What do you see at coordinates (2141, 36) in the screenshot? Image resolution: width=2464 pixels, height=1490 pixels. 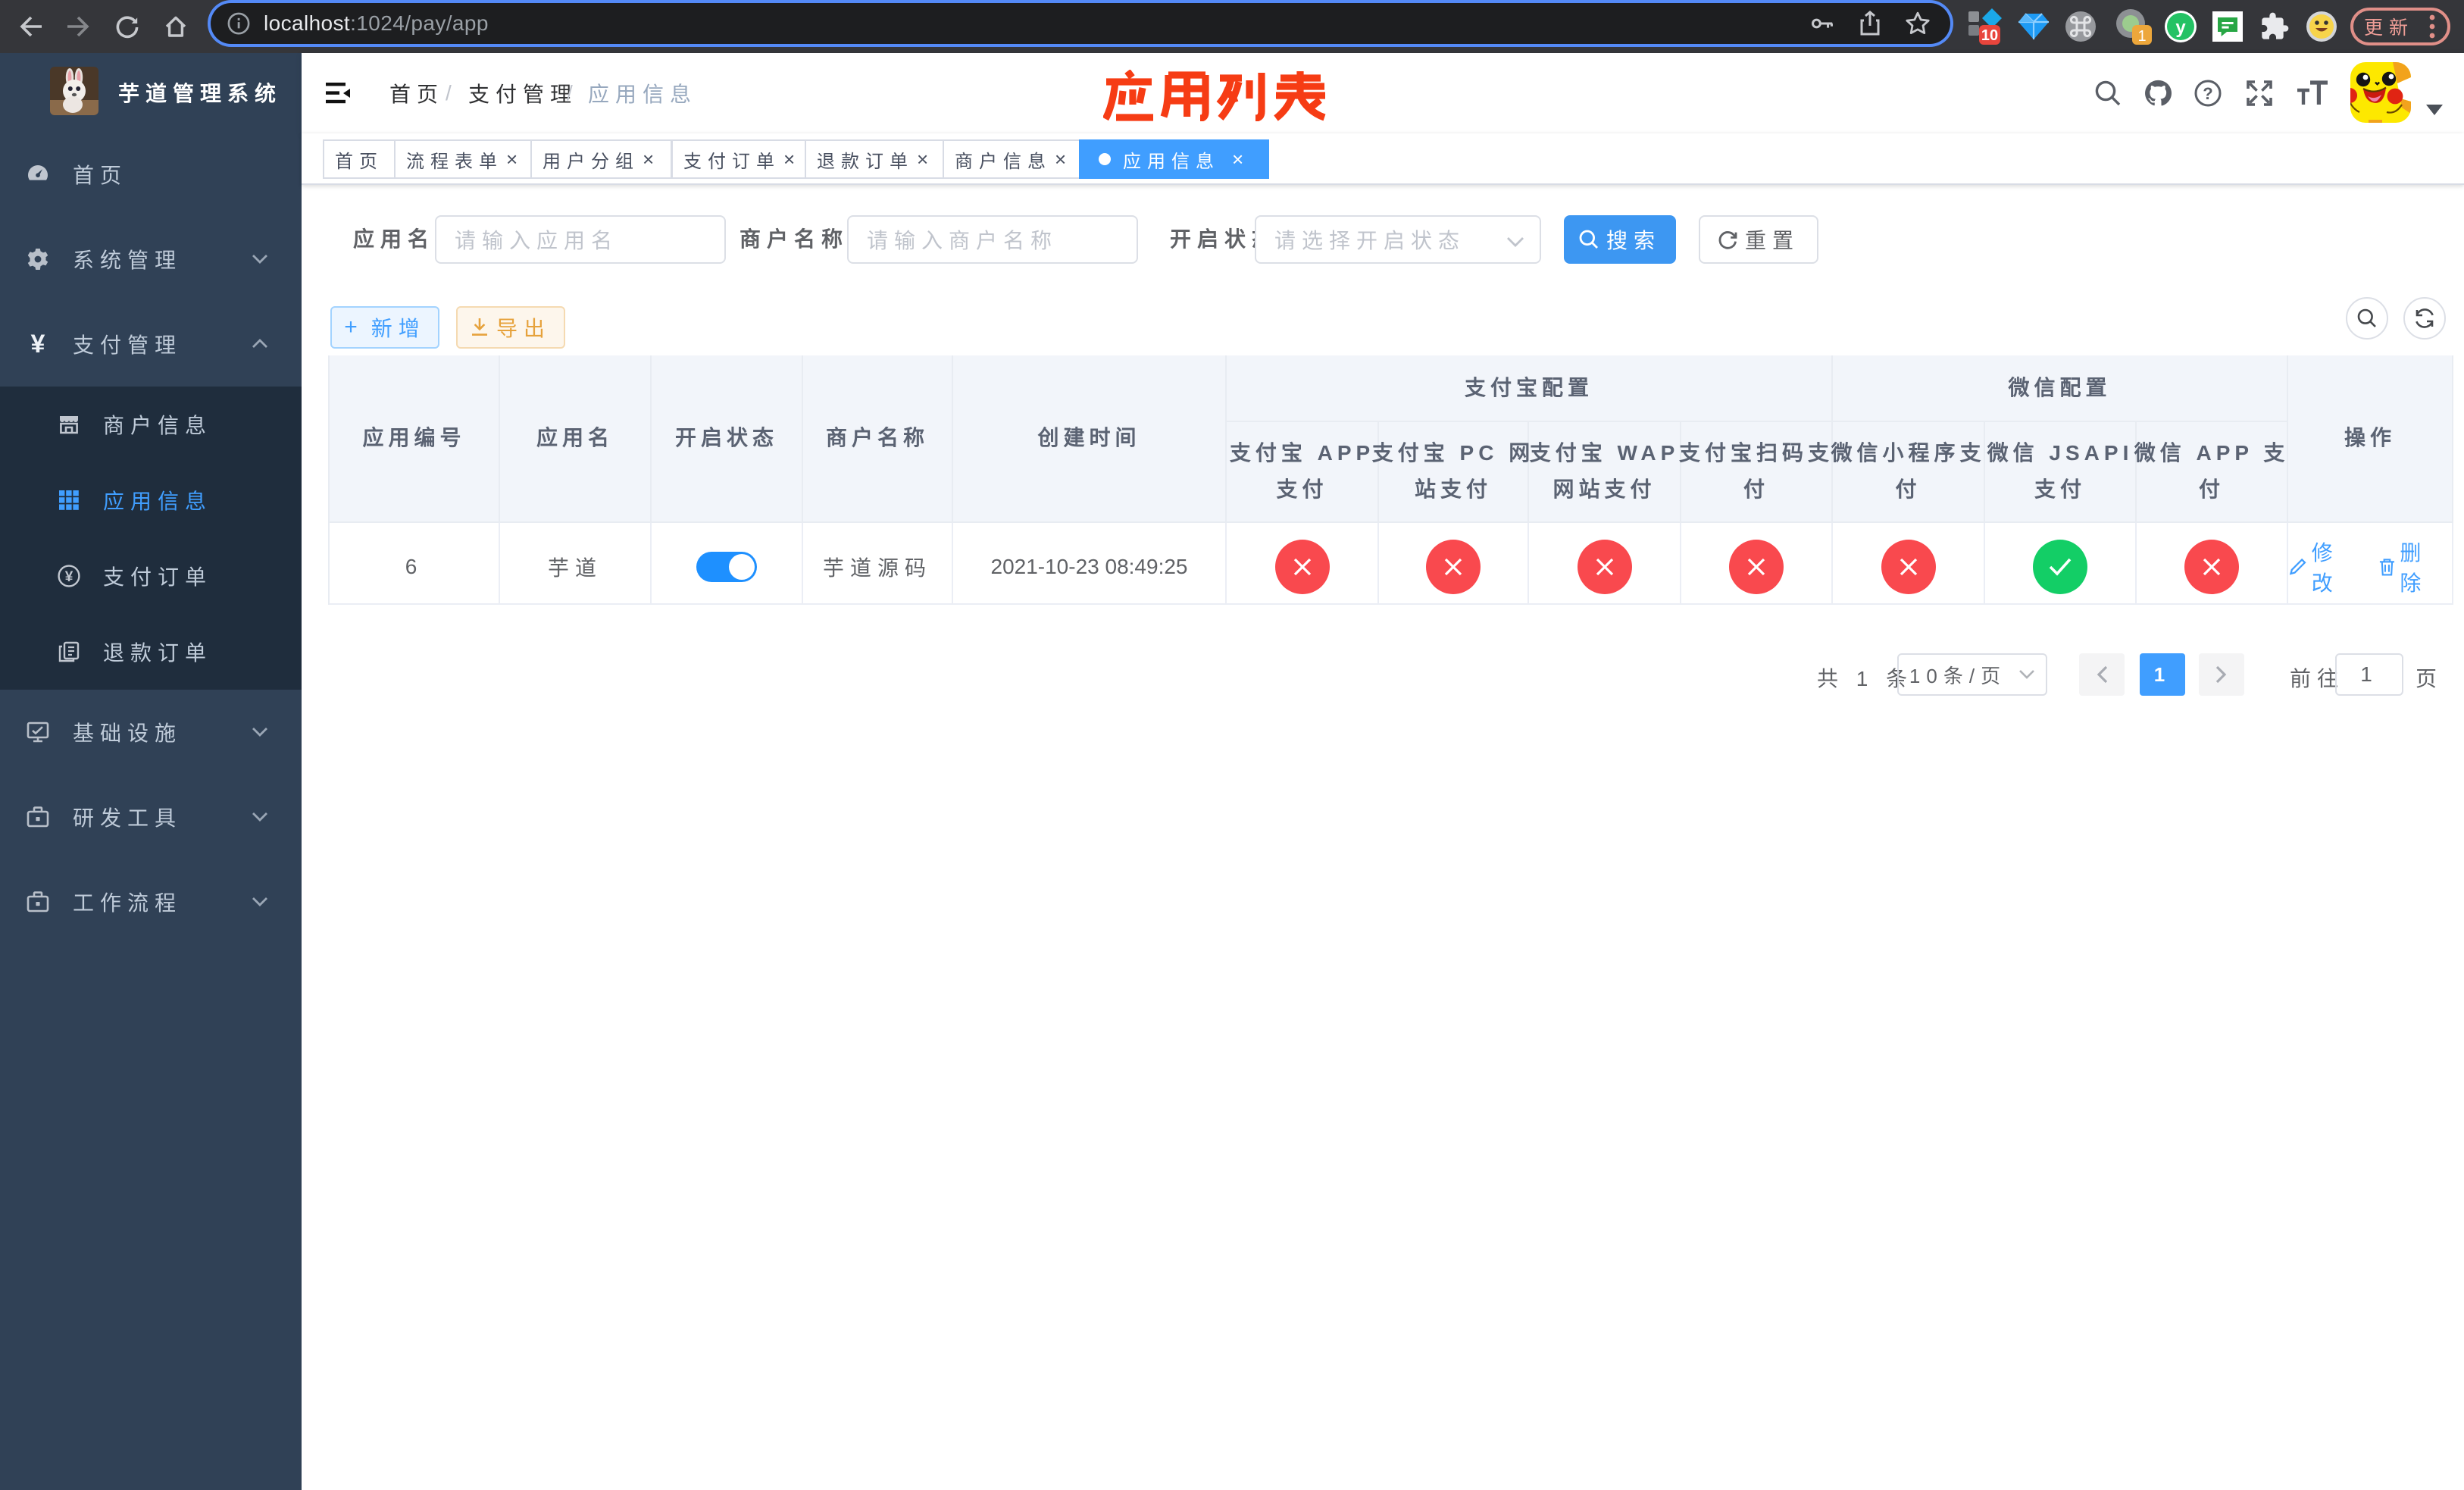 I see `svg-text: 1` at bounding box center [2141, 36].